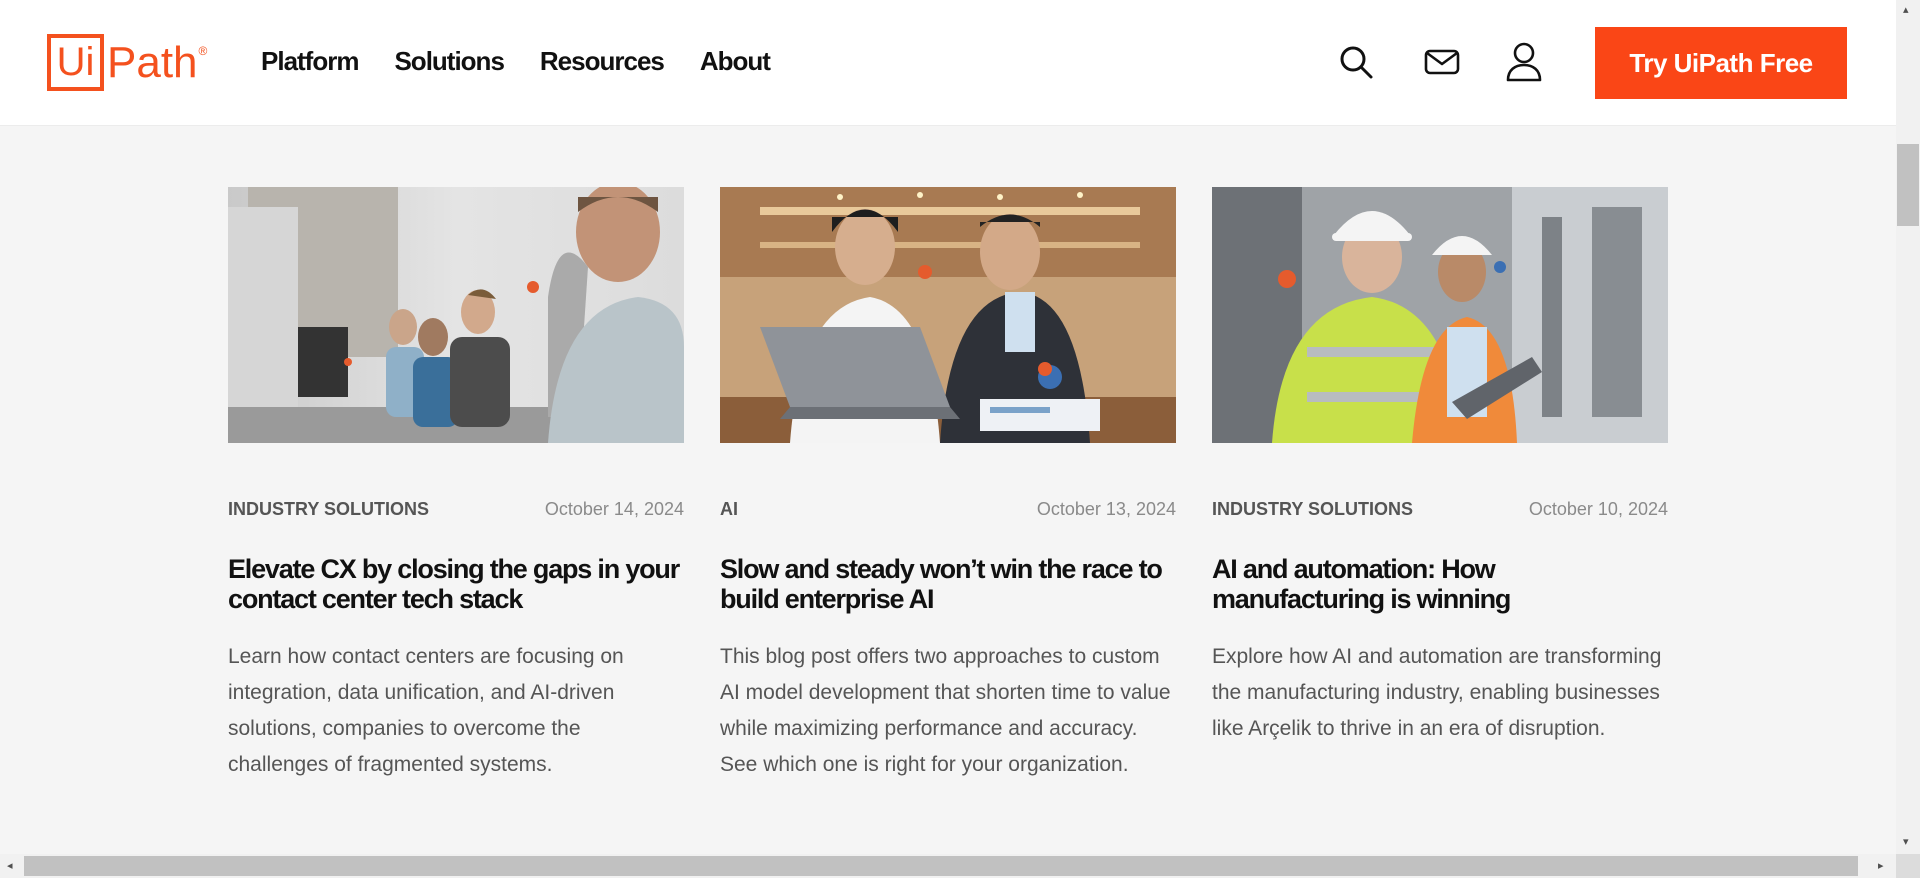 The image size is (1920, 878). What do you see at coordinates (1598, 509) in the screenshot?
I see `card-date: October 10, 2024` at bounding box center [1598, 509].